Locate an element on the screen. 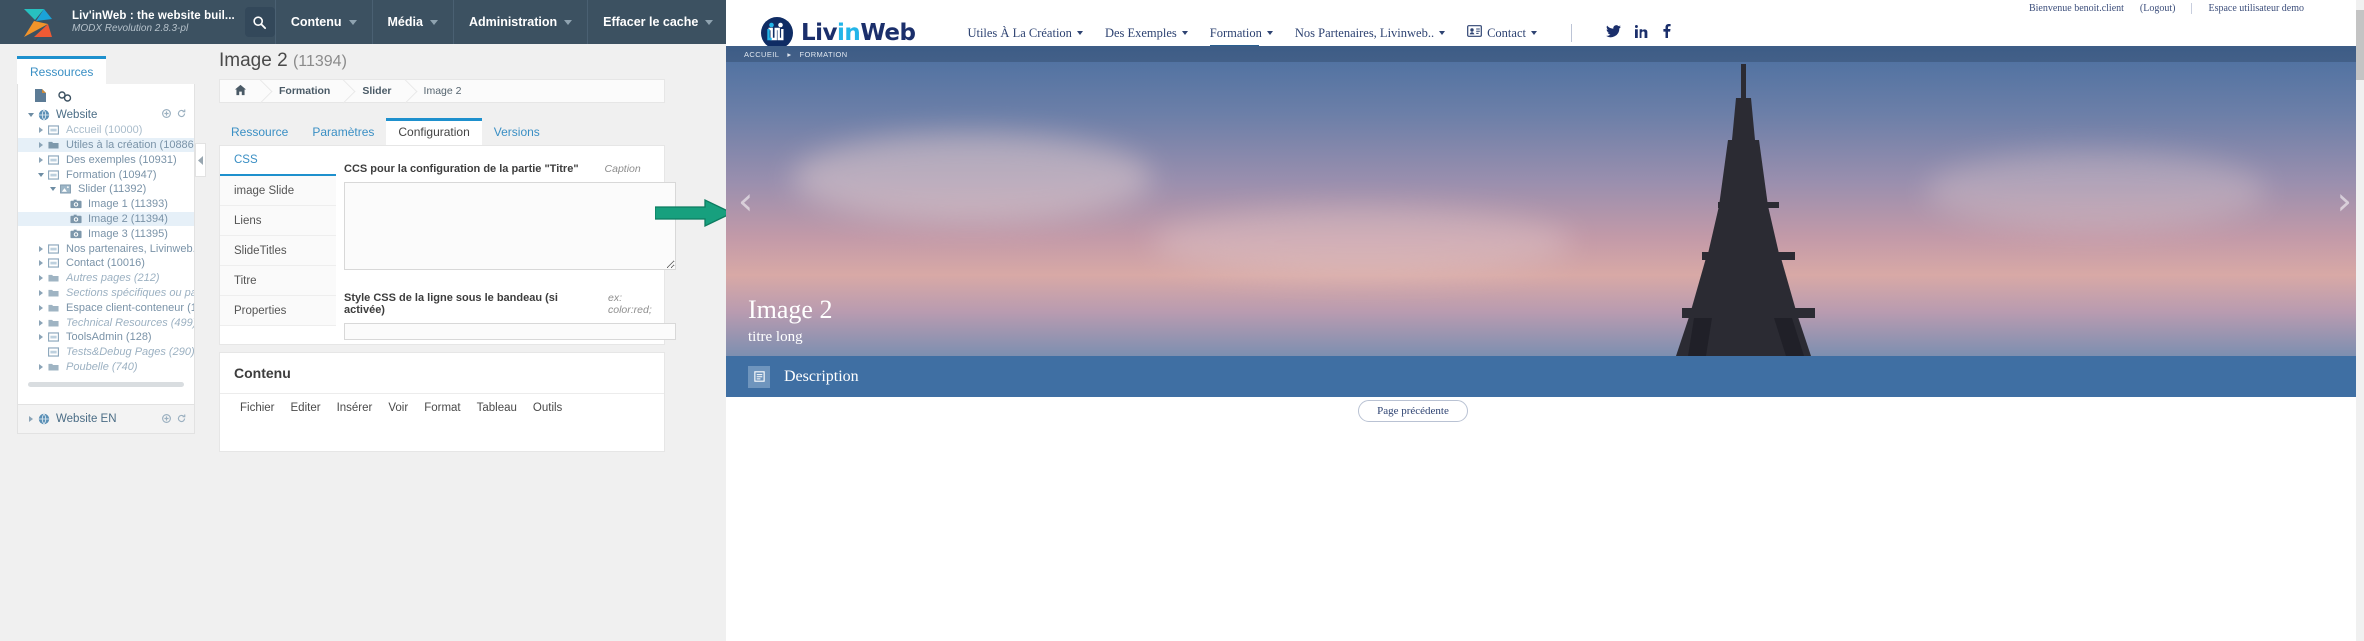 The image size is (2364, 641). editor-menu-inserer: Insérer is located at coordinates (355, 408).